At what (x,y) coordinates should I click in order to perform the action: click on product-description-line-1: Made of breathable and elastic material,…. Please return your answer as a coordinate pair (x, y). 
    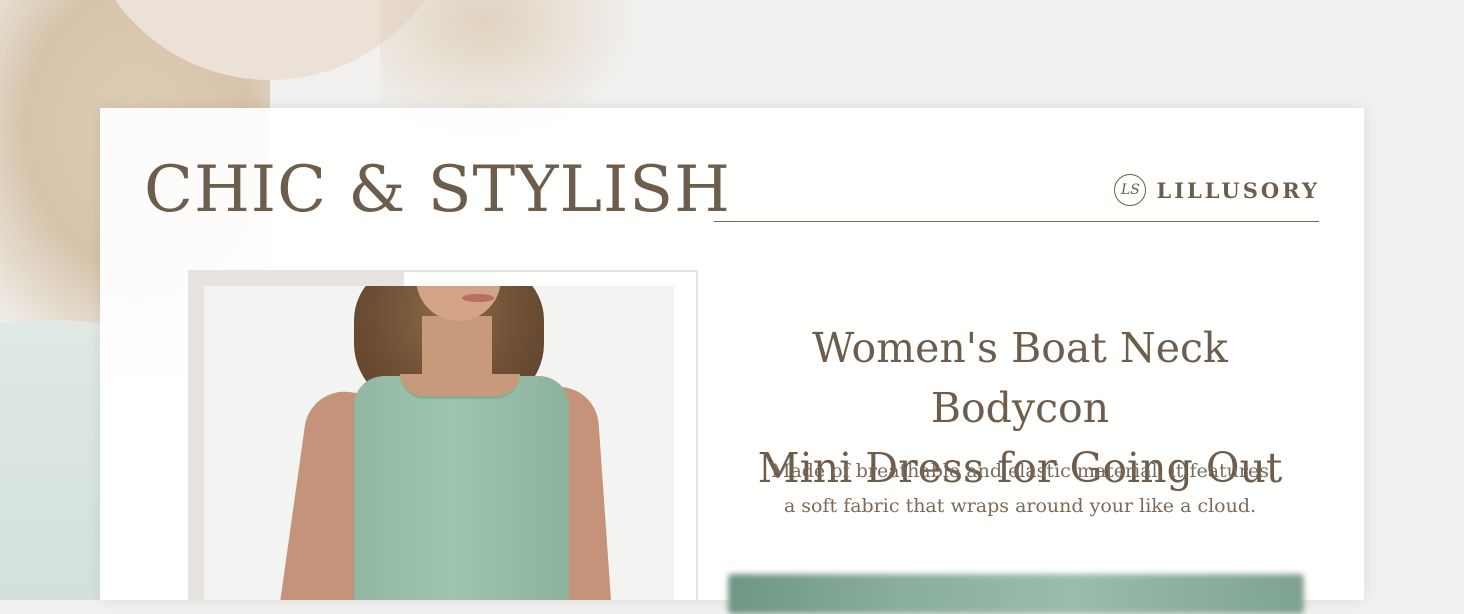
    Looking at the image, I should click on (1019, 471).